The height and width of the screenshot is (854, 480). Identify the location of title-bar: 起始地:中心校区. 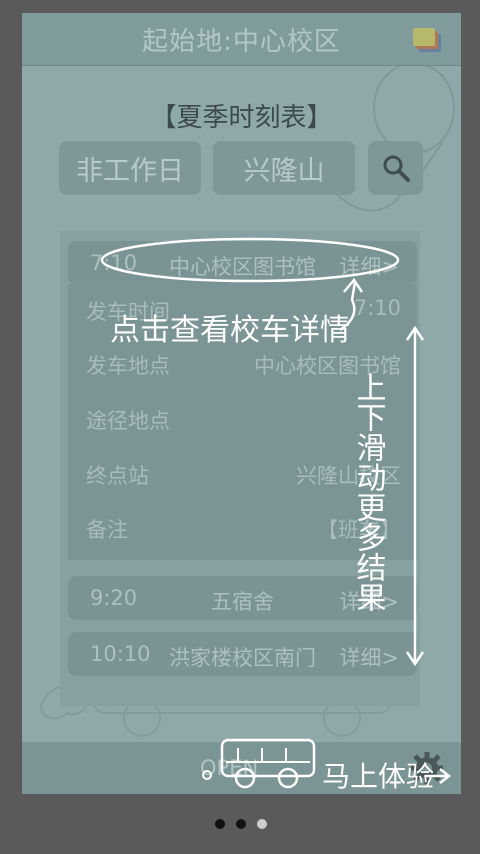
(241, 39).